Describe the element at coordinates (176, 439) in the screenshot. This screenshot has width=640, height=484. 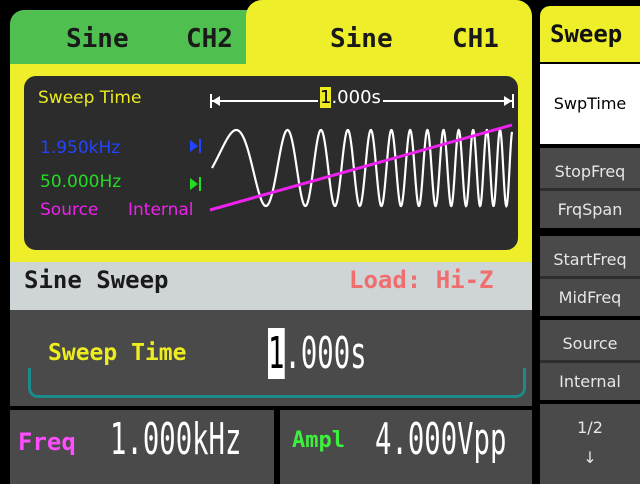
I see `freq-value: 1.000kHz` at that location.